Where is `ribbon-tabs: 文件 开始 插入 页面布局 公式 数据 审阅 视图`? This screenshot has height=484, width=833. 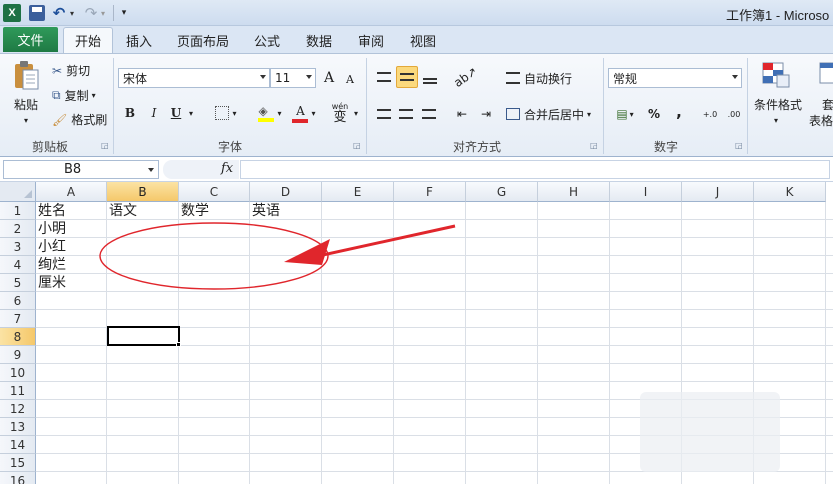 ribbon-tabs: 文件 开始 插入 页面布局 公式 数据 审阅 视图 is located at coordinates (416, 39).